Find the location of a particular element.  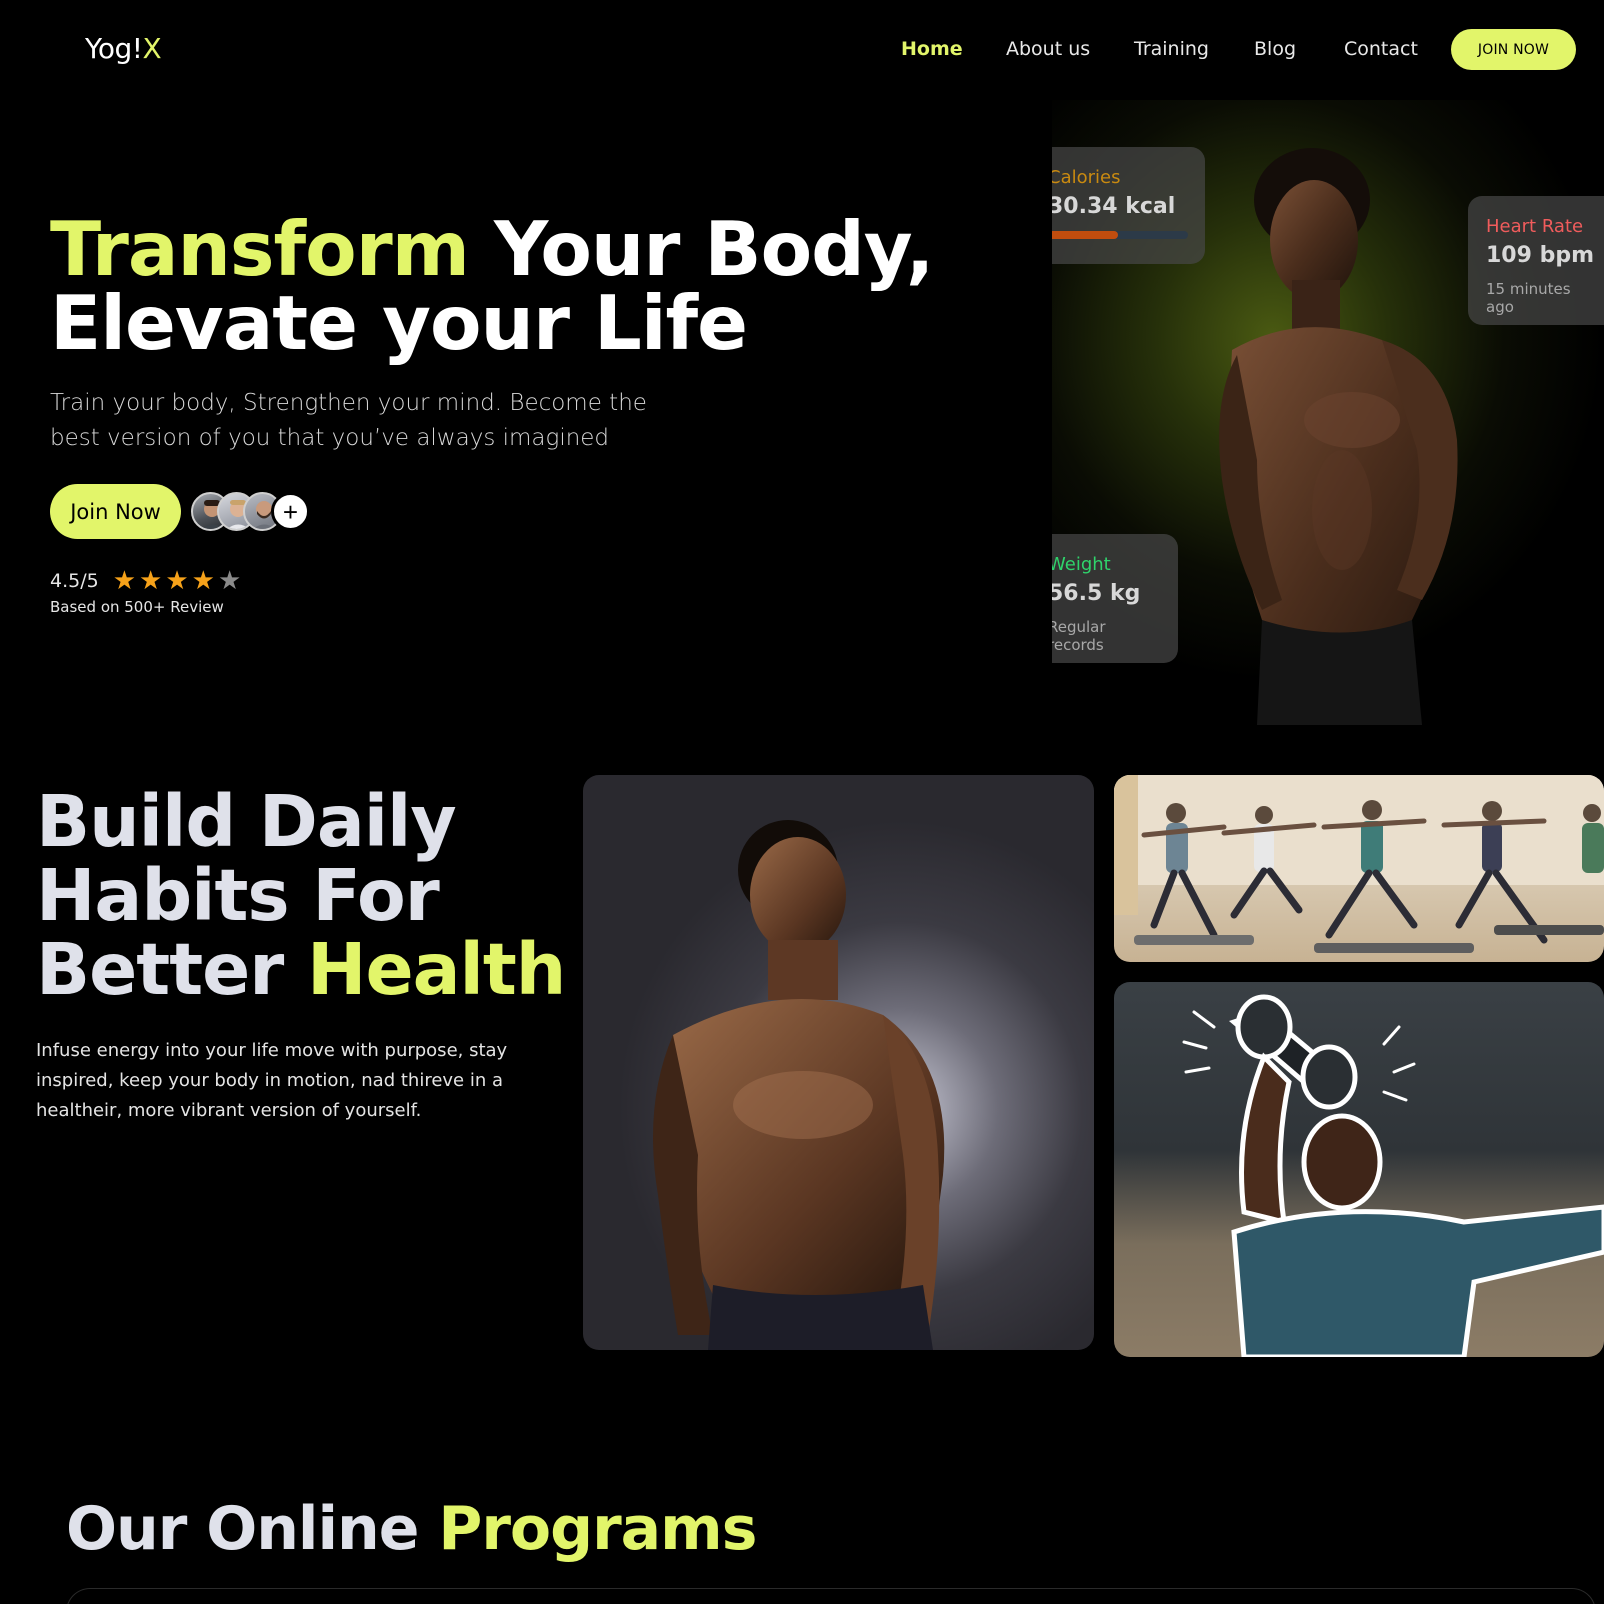

athlete-portrait-image is located at coordinates (799, 1085).